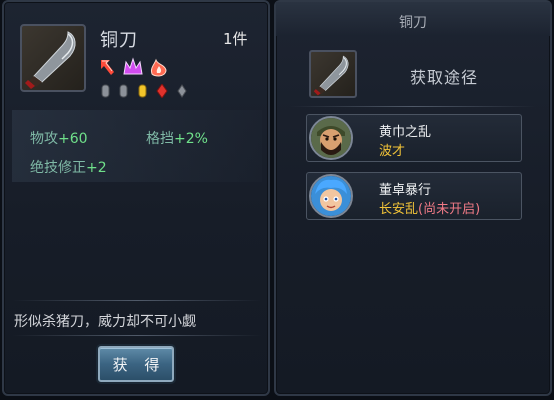  I want to click on source-card: 董卓暴行 长安乱(尚未开启), so click(414, 196).